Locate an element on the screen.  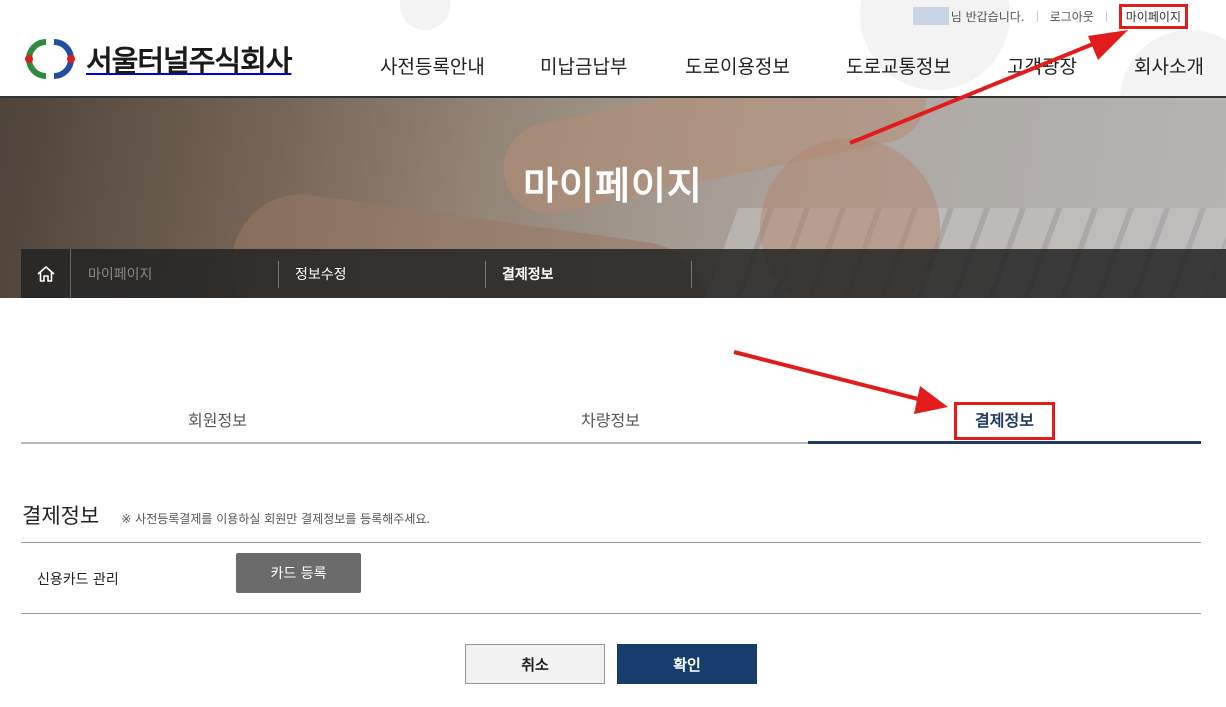
nav-company-intro: 회사소개 is located at coordinates (1169, 65).